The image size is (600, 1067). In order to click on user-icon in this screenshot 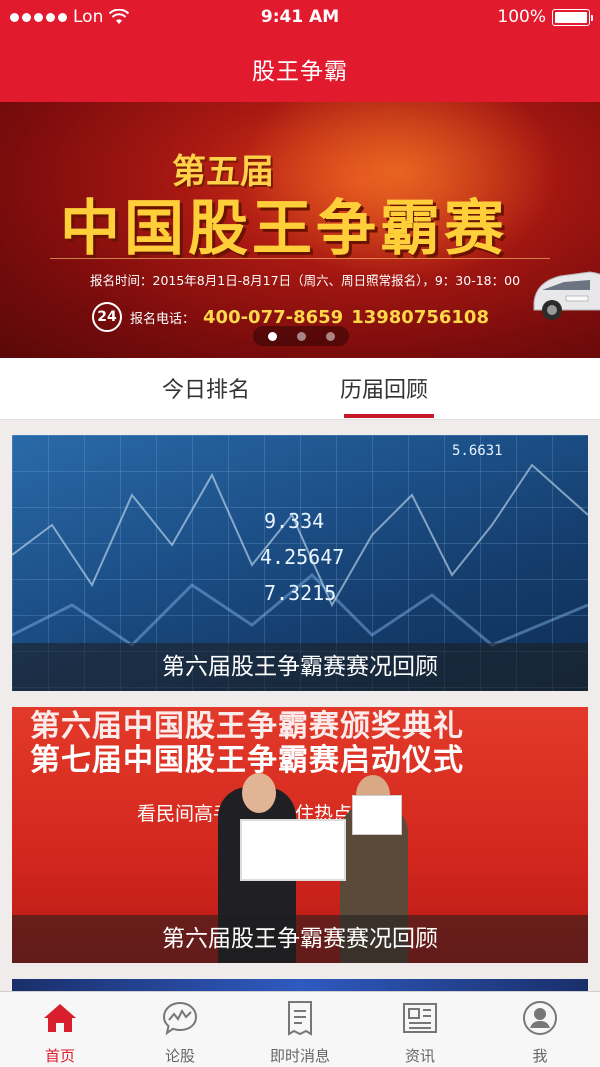, I will do `click(540, 1018)`.